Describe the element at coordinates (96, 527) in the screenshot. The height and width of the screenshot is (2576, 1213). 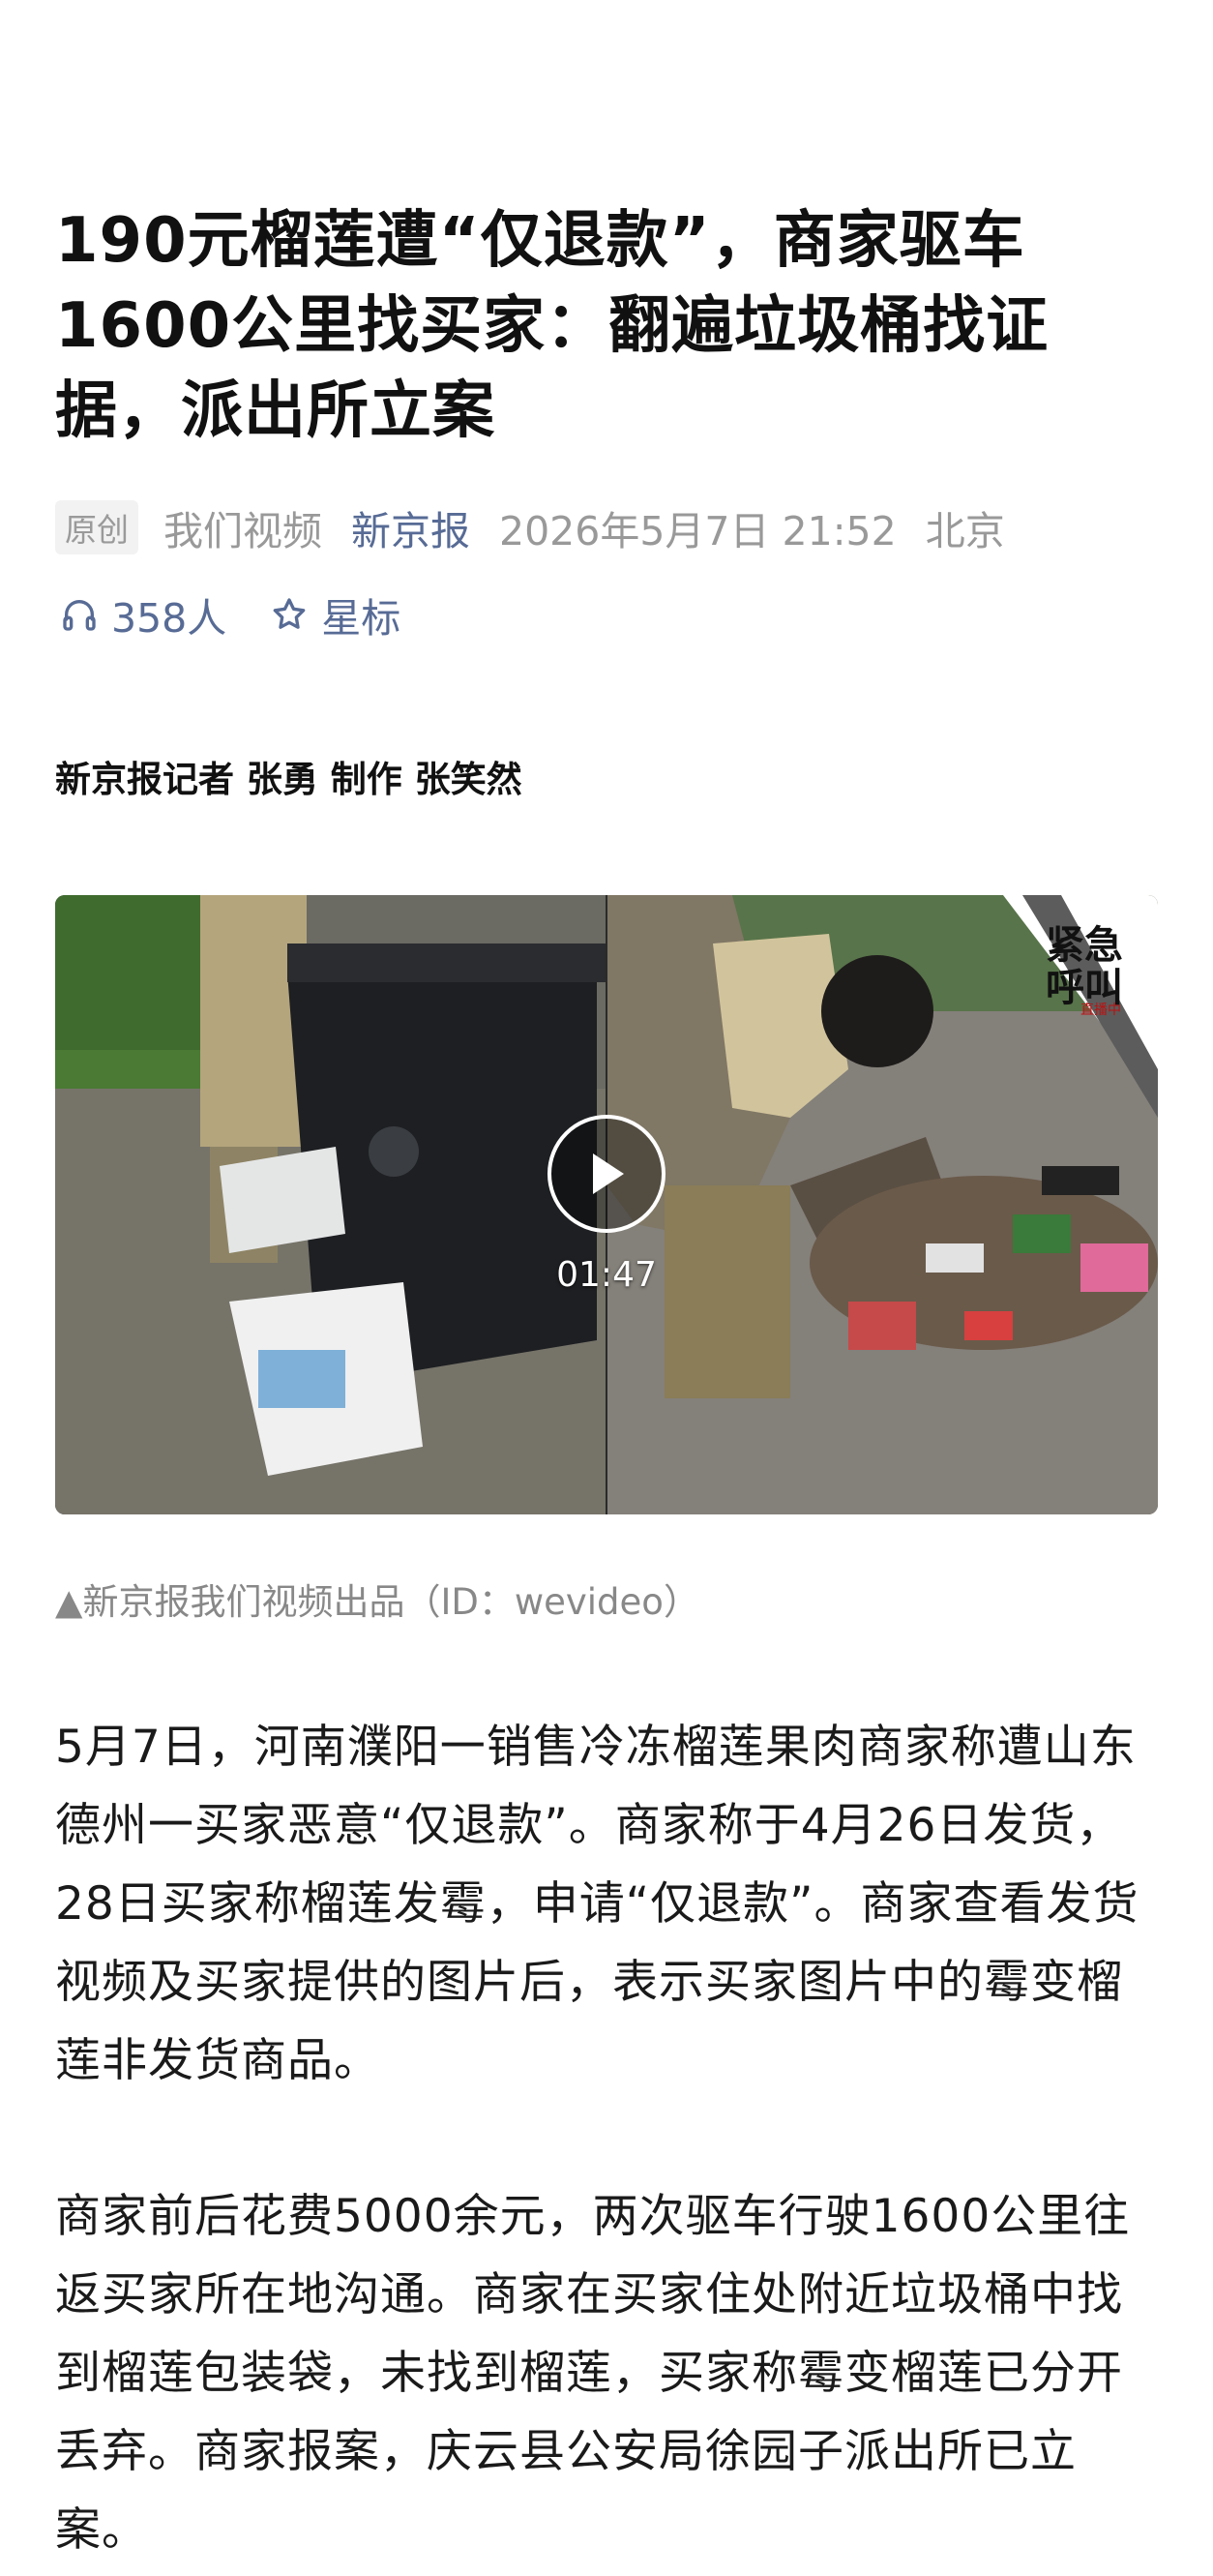
I see `original-tag: 原创` at that location.